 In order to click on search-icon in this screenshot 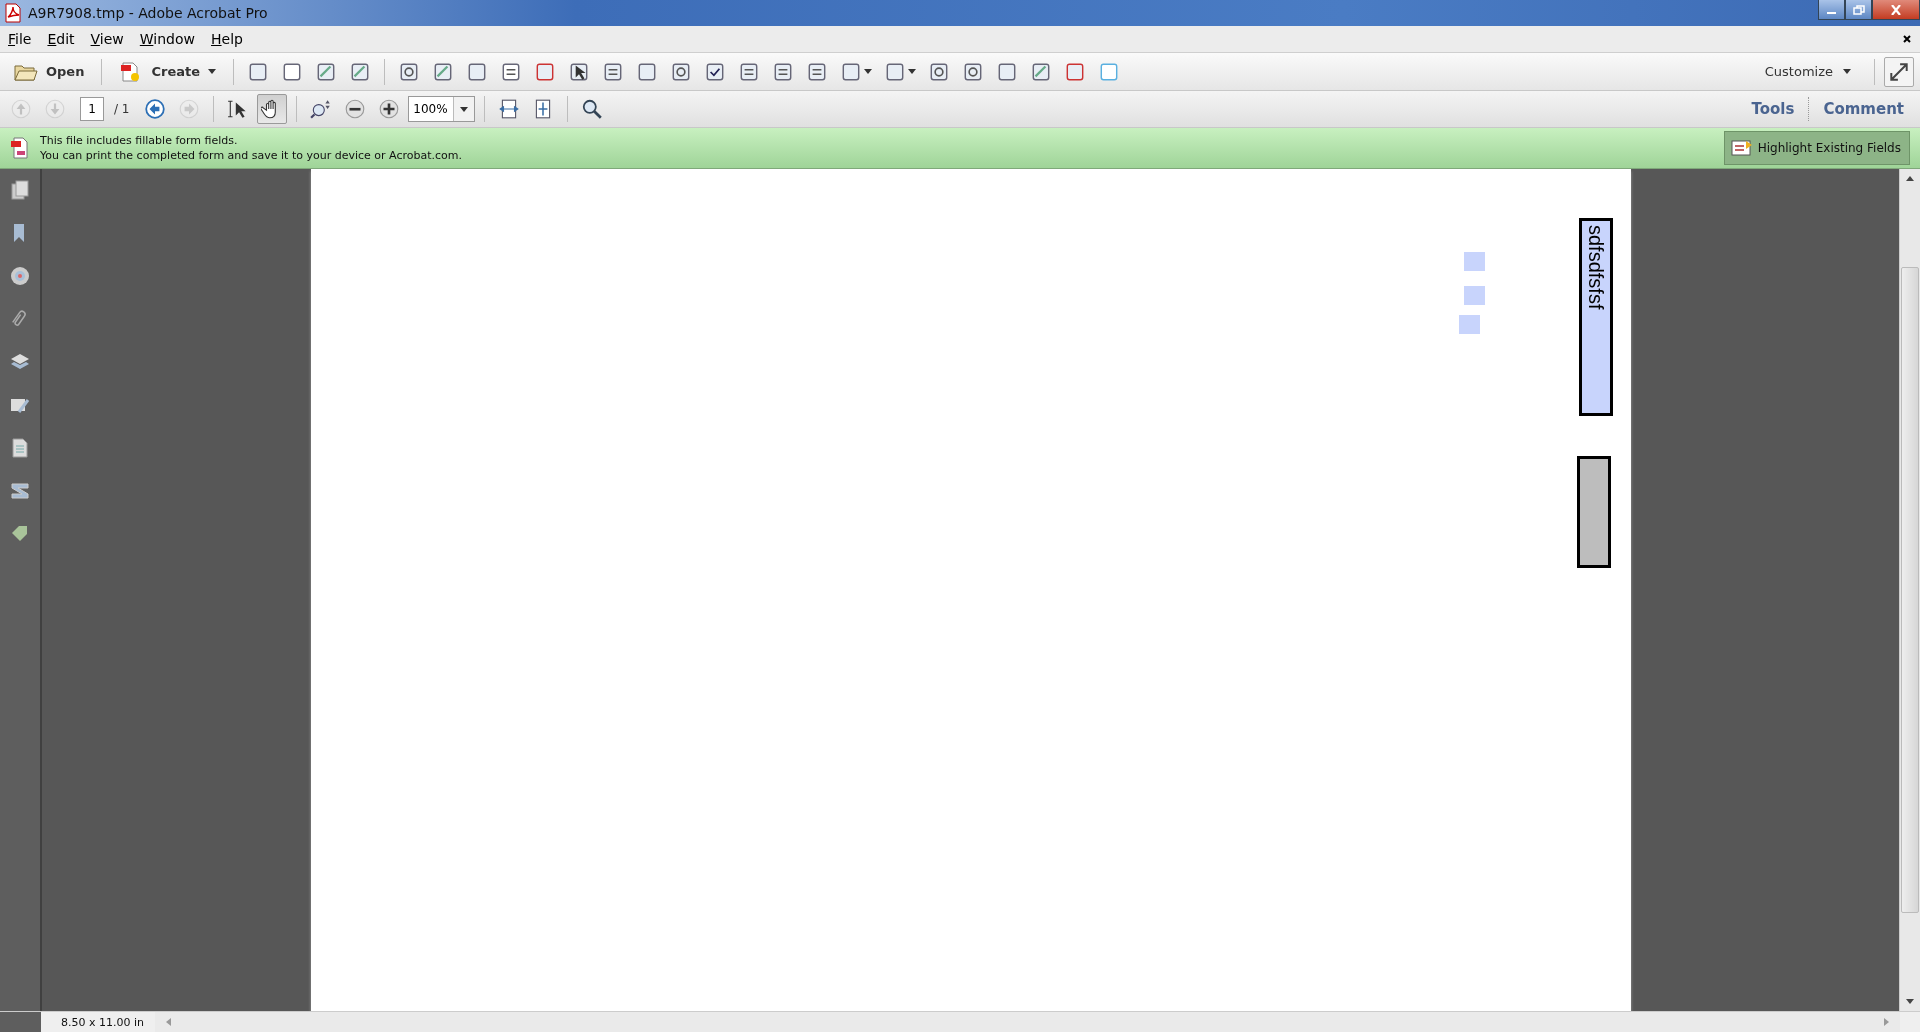, I will do `click(591, 109)`.